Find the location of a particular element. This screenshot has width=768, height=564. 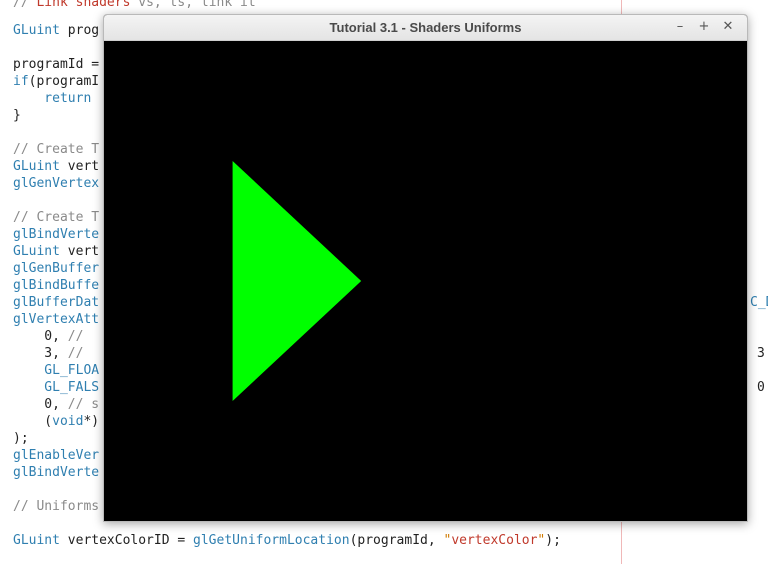

code-line: return is located at coordinates (52, 98).